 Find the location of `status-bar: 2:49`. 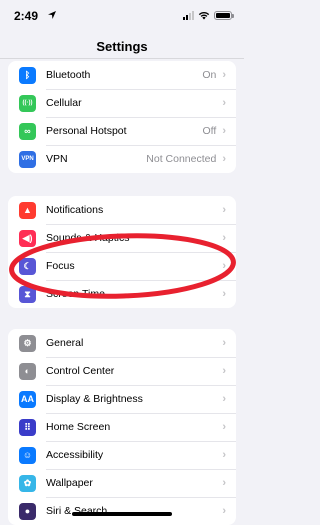

status-bar: 2:49 is located at coordinates (122, 17).